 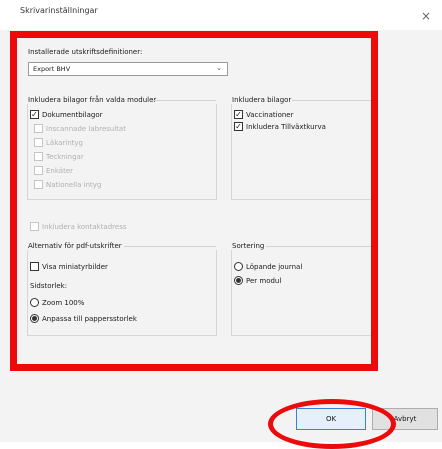 What do you see at coordinates (426, 16) in the screenshot?
I see `close-icon: ×` at bounding box center [426, 16].